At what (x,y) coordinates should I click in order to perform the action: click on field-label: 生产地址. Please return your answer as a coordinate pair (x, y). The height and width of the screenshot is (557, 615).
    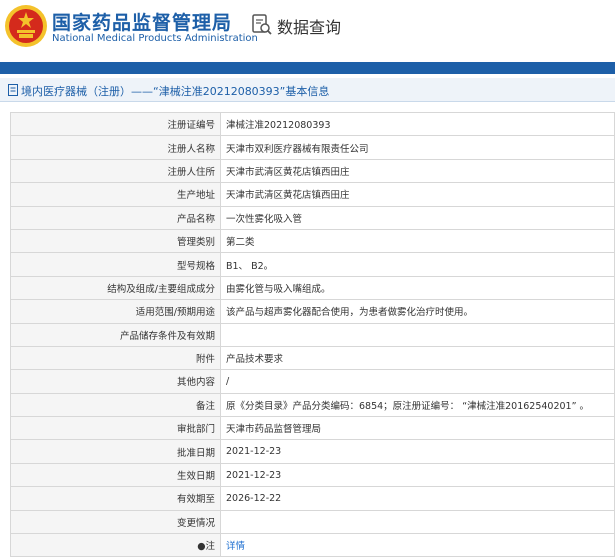
    Looking at the image, I should click on (115, 194).